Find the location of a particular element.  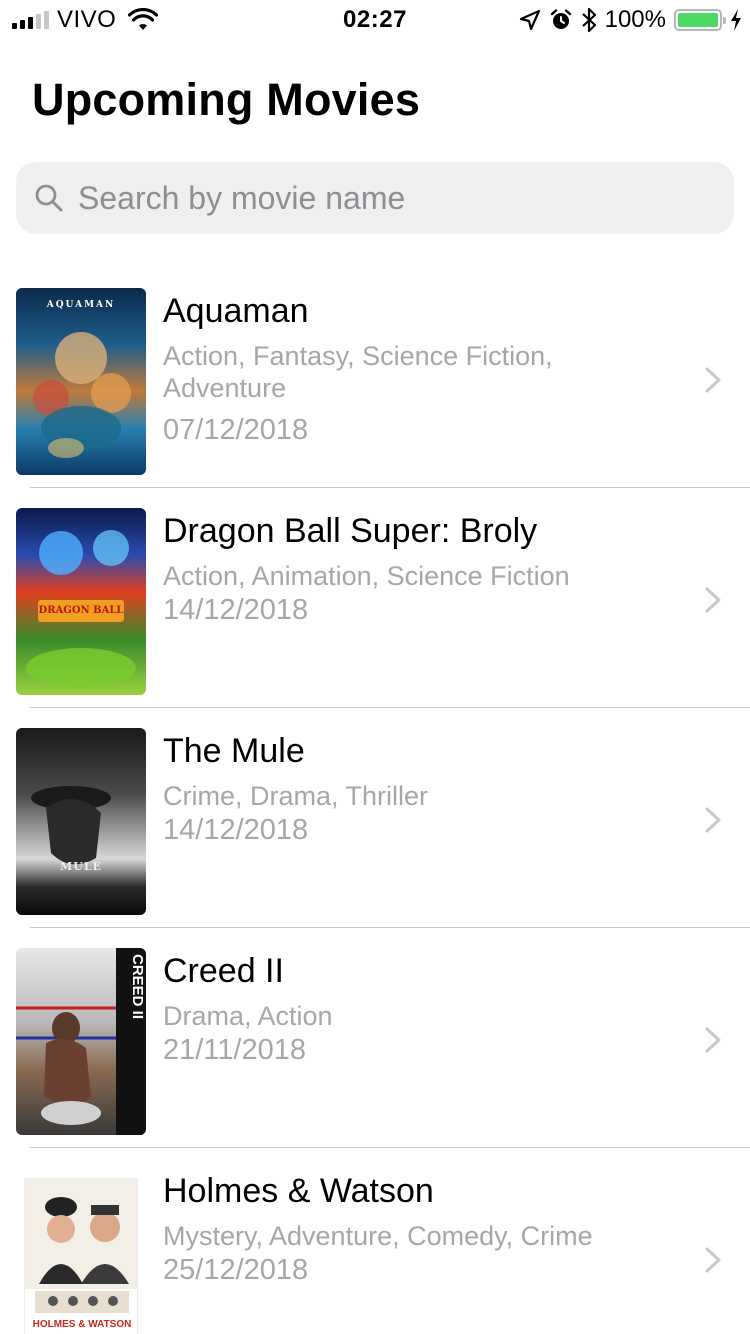

search-bar is located at coordinates (375, 198).